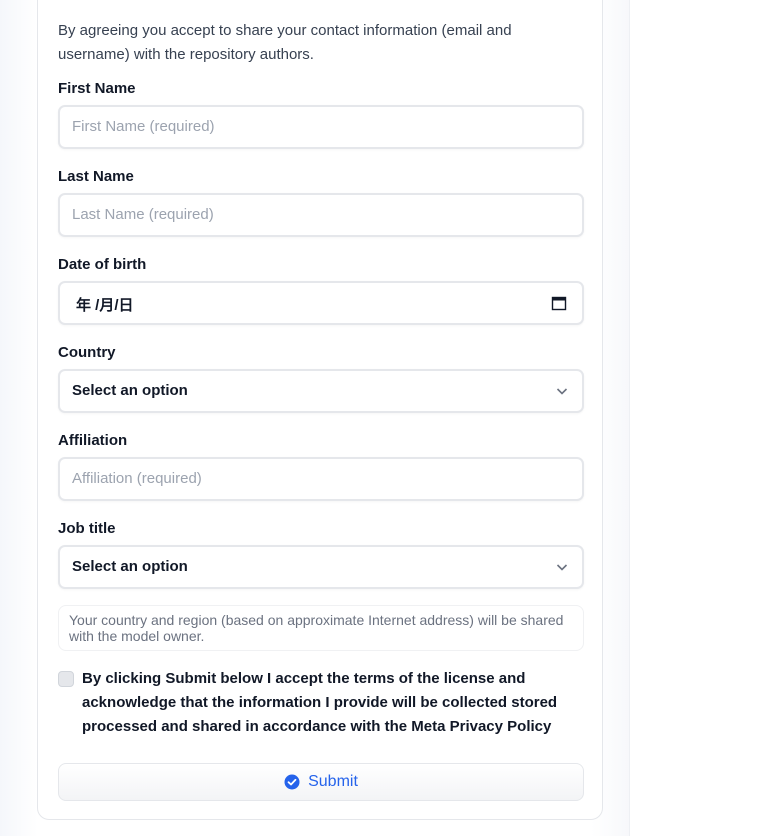 This screenshot has width=776, height=836. I want to click on dob-value: 年 /月/日, so click(105, 305).